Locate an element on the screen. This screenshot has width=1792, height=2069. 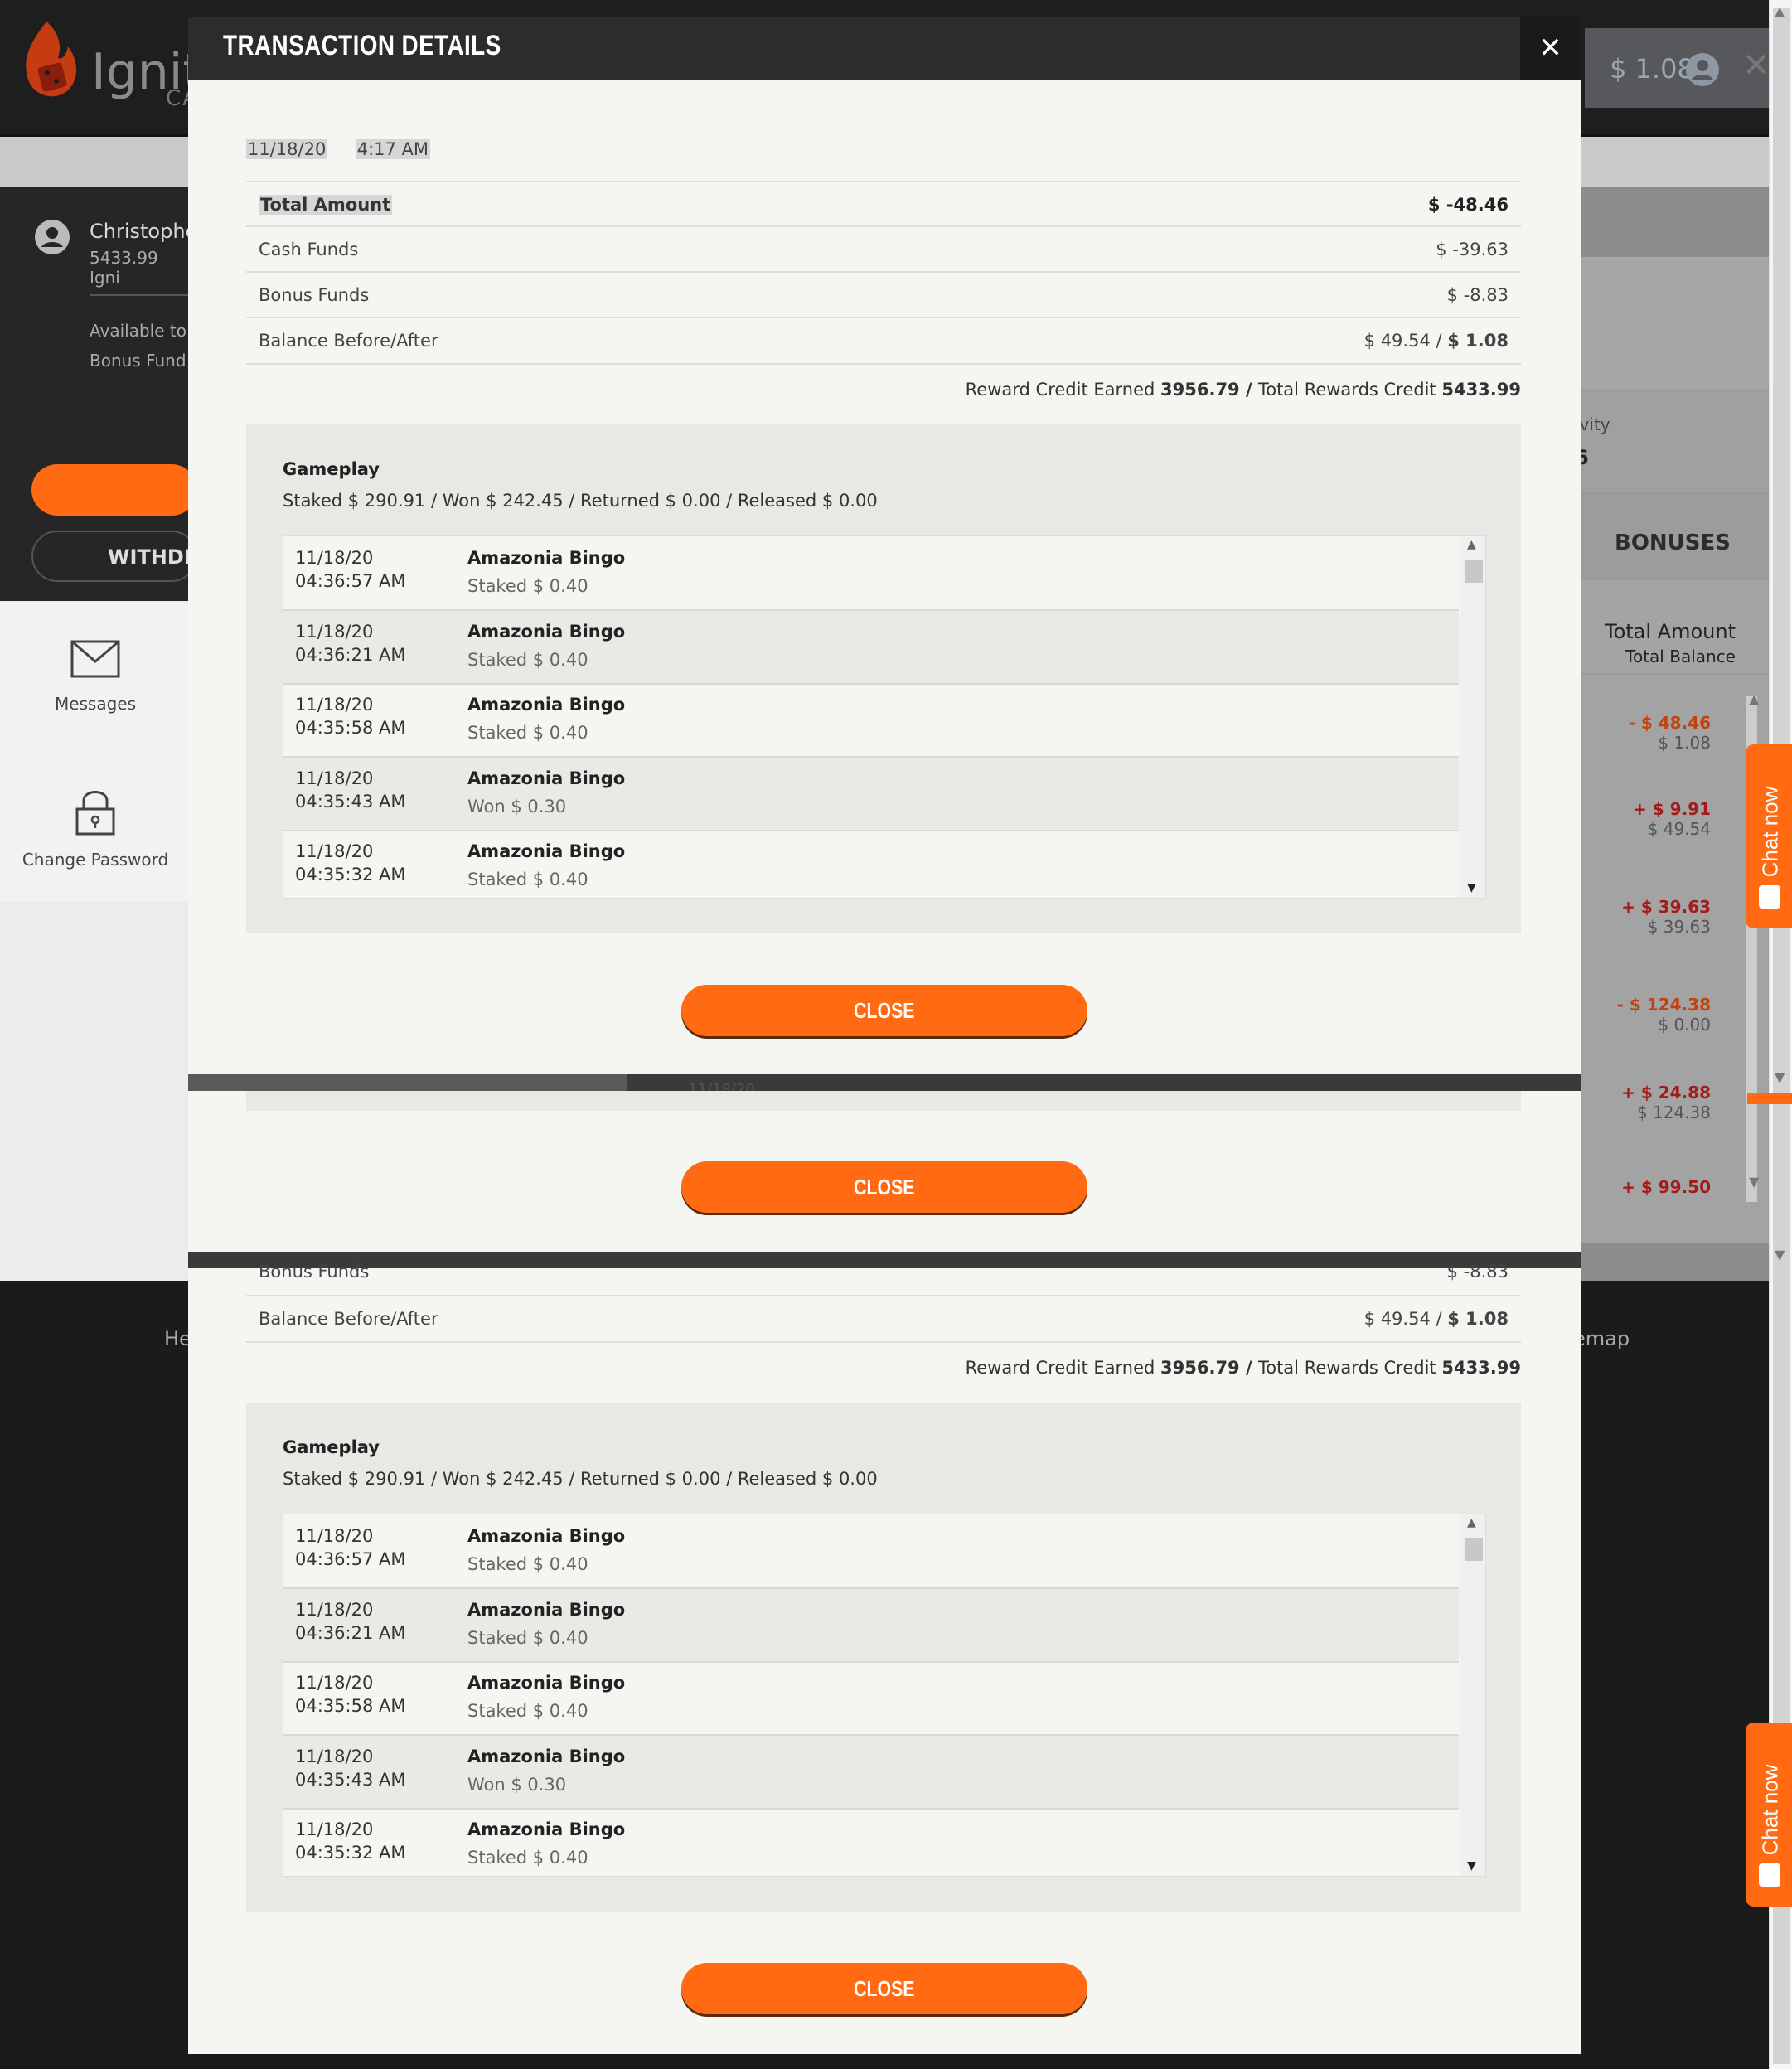
amount-value: - $ 124.38 is located at coordinates (1663, 1005).